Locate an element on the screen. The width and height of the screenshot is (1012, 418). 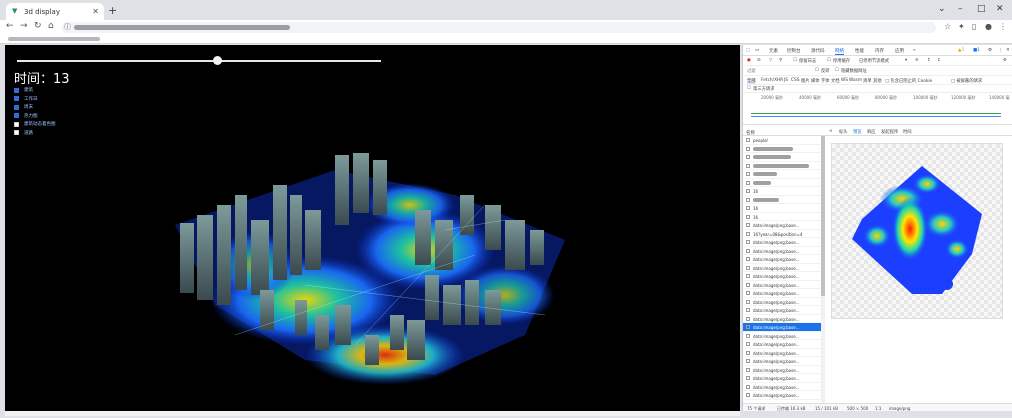
clear-icon: ⊘ is located at coordinates (759, 60).